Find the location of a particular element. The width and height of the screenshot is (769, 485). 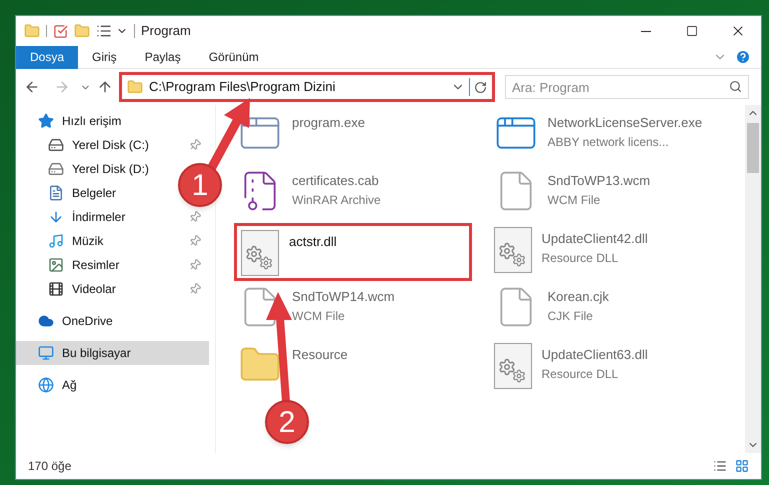

file-name: certificates.cab is located at coordinates (336, 181).